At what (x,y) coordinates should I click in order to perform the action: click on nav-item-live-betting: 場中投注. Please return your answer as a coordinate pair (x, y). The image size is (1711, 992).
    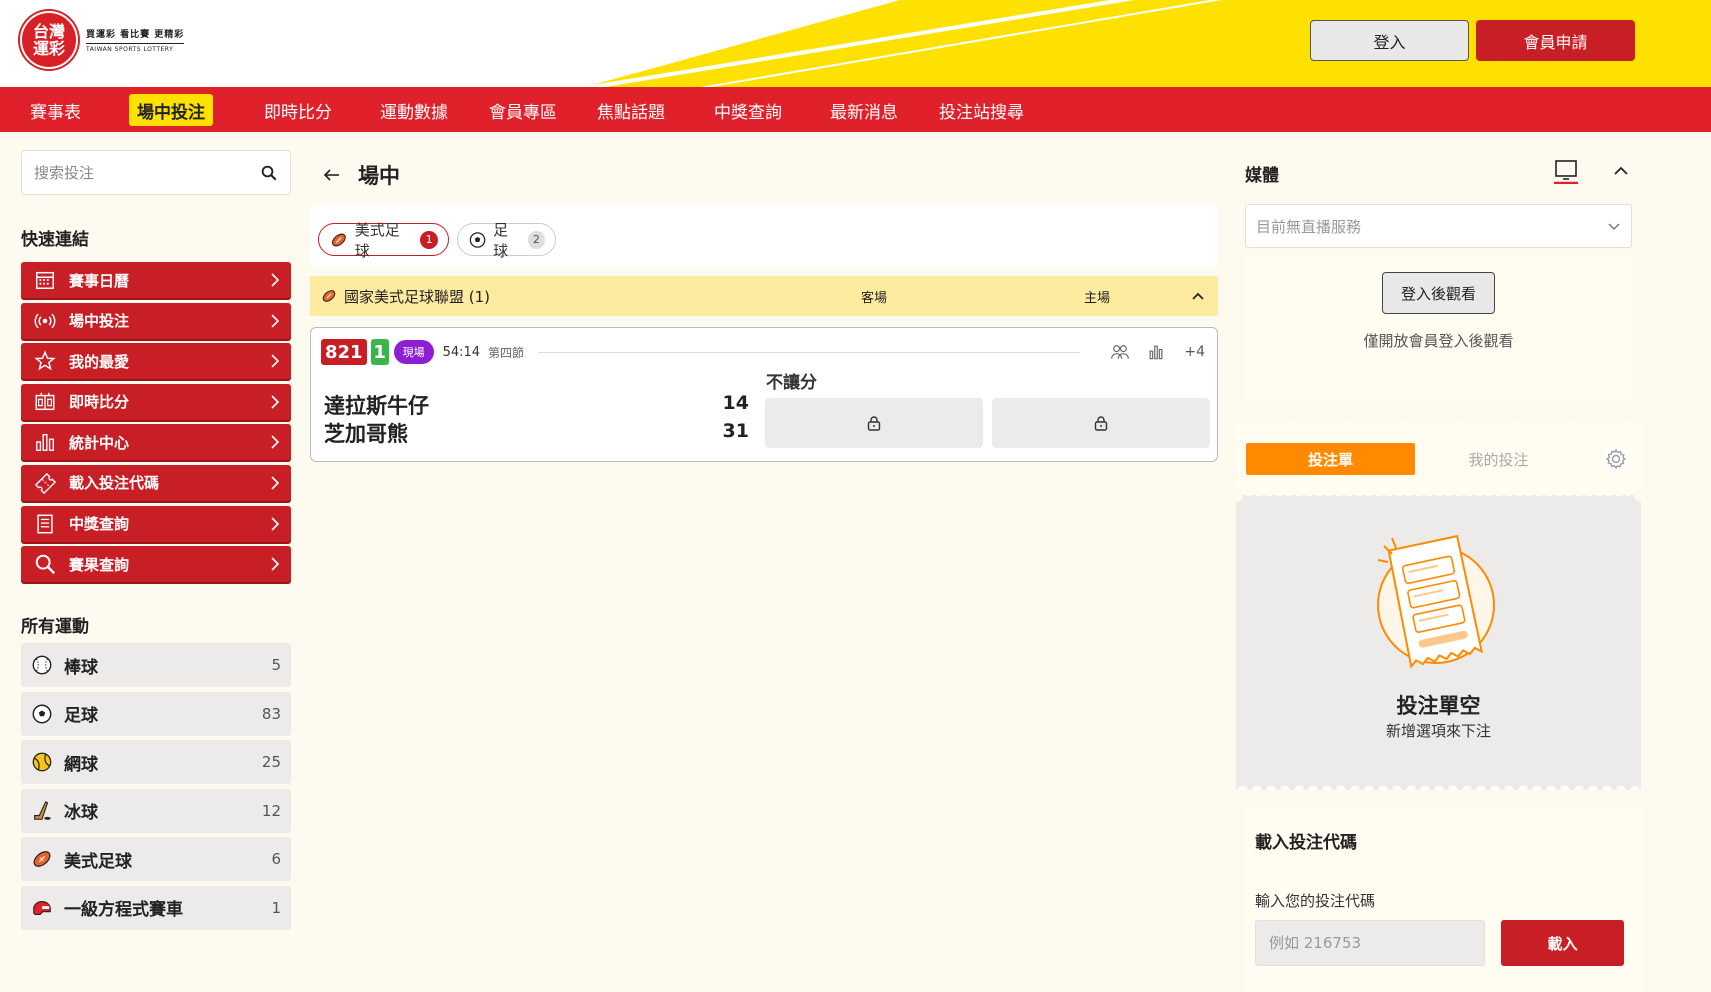
    Looking at the image, I should click on (171, 110).